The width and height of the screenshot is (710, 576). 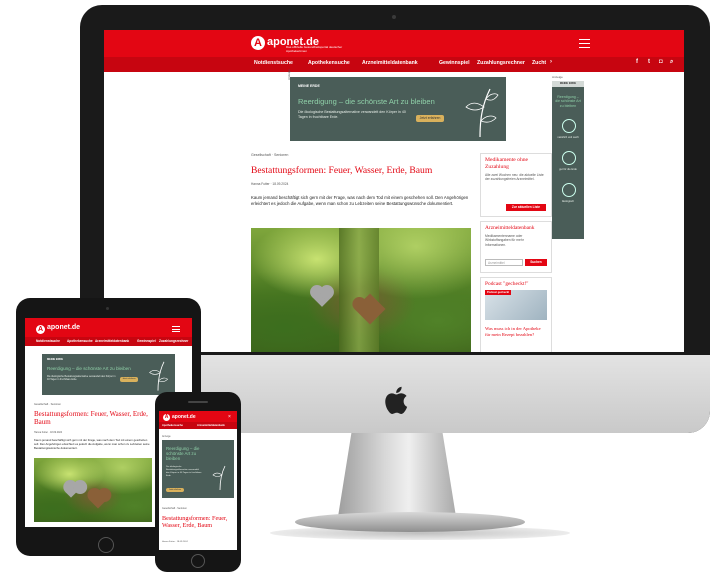 What do you see at coordinates (568, 137) in the screenshot?
I see `sidebar-ad-caption: natürlich und sanft` at bounding box center [568, 137].